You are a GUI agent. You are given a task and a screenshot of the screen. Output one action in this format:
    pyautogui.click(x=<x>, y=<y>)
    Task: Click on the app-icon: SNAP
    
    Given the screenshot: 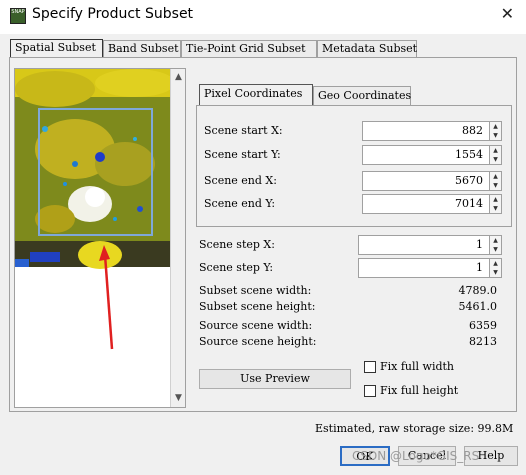 What is the action you would take?
    pyautogui.click(x=18, y=16)
    